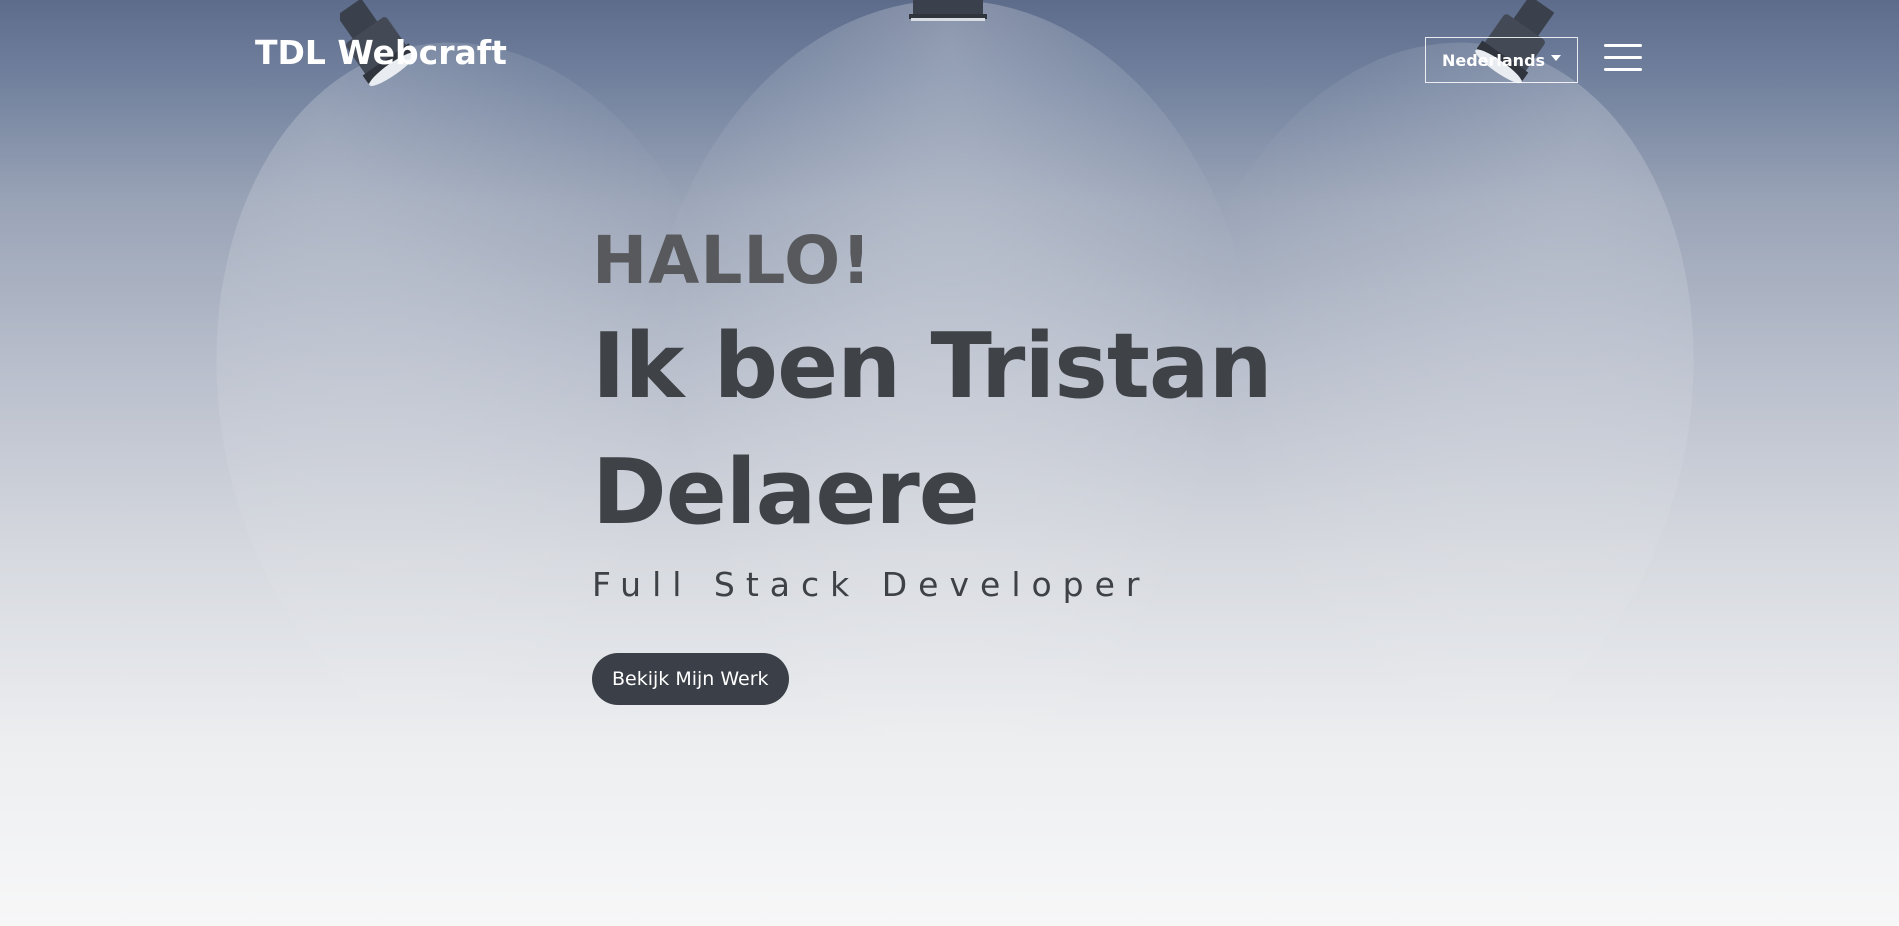  Describe the element at coordinates (1042, 430) in the screenshot. I see `hero-name: Ik ben Tristan Delaere` at that location.